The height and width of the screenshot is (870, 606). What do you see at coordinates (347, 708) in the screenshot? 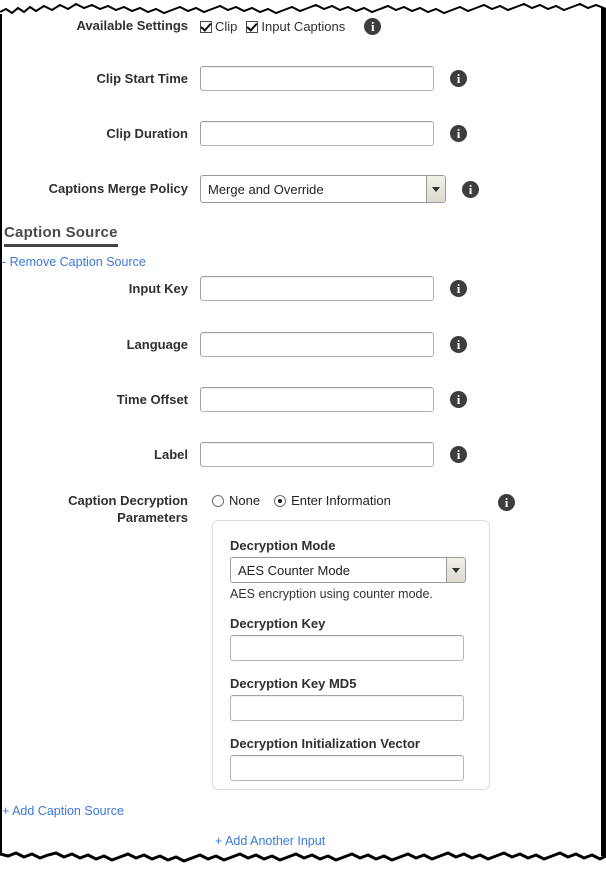
I see `decryption-key-md5-input` at bounding box center [347, 708].